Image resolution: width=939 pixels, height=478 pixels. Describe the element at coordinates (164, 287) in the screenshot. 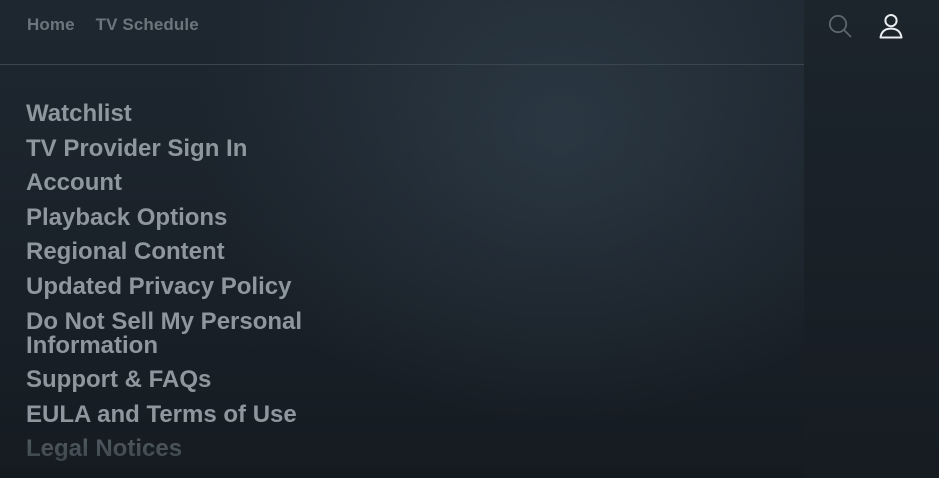

I see `menu-item-updated-privacy-policy: Updated Privacy Policy` at that location.